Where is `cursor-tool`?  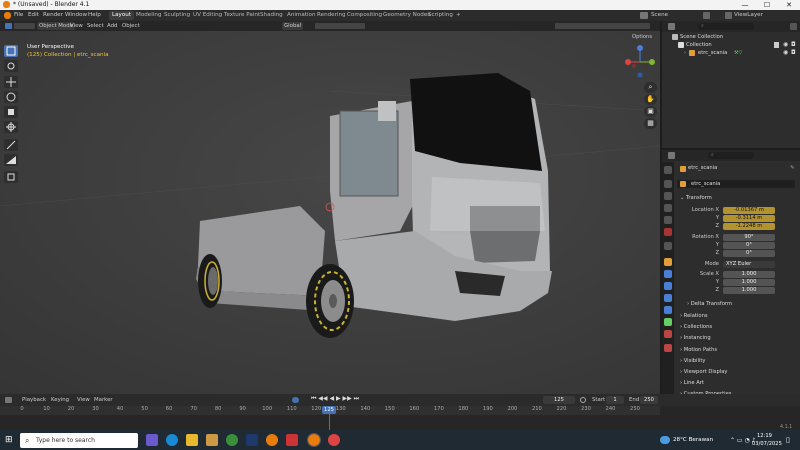
cursor-tool is located at coordinates (11, 66).